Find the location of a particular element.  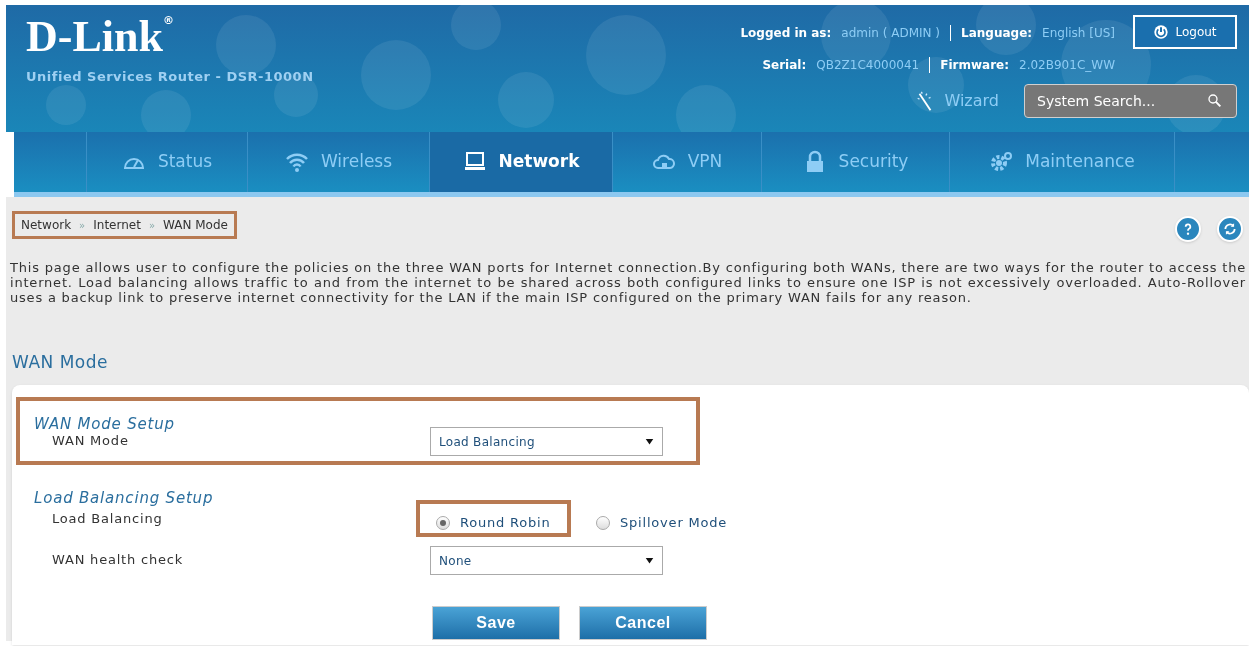

info-value: admin ( ADMIN ) is located at coordinates (891, 33).